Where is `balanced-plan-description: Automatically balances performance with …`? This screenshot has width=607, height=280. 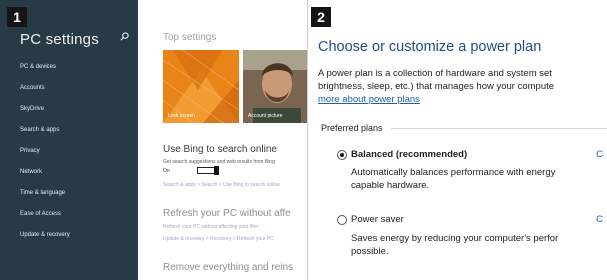 balanced-plan-description: Automatically balances performance with … is located at coordinates (453, 179).